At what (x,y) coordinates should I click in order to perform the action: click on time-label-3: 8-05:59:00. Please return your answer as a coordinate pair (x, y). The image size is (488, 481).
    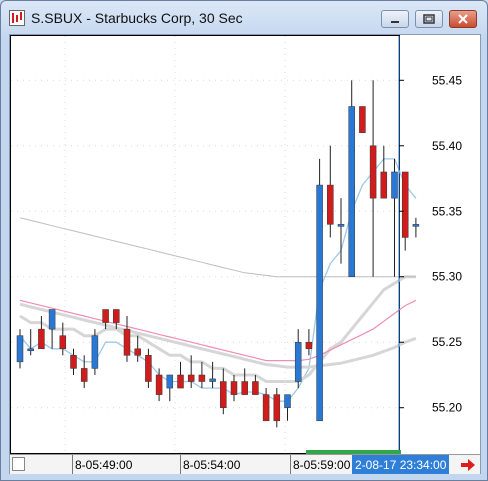
    Looking at the image, I should click on (322, 465).